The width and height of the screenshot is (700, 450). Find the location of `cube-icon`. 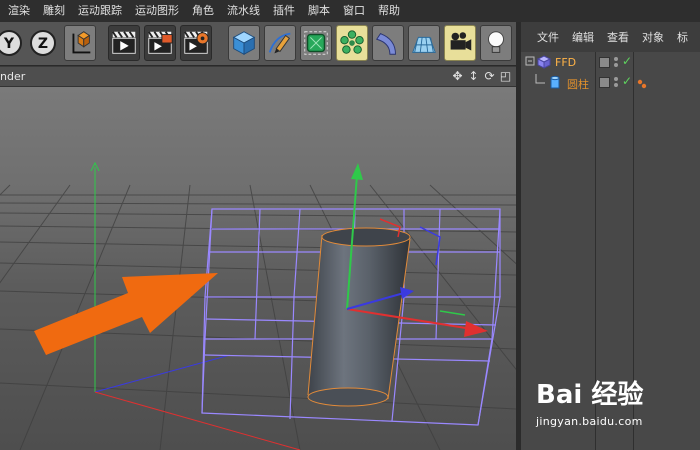

cube-icon is located at coordinates (244, 43).